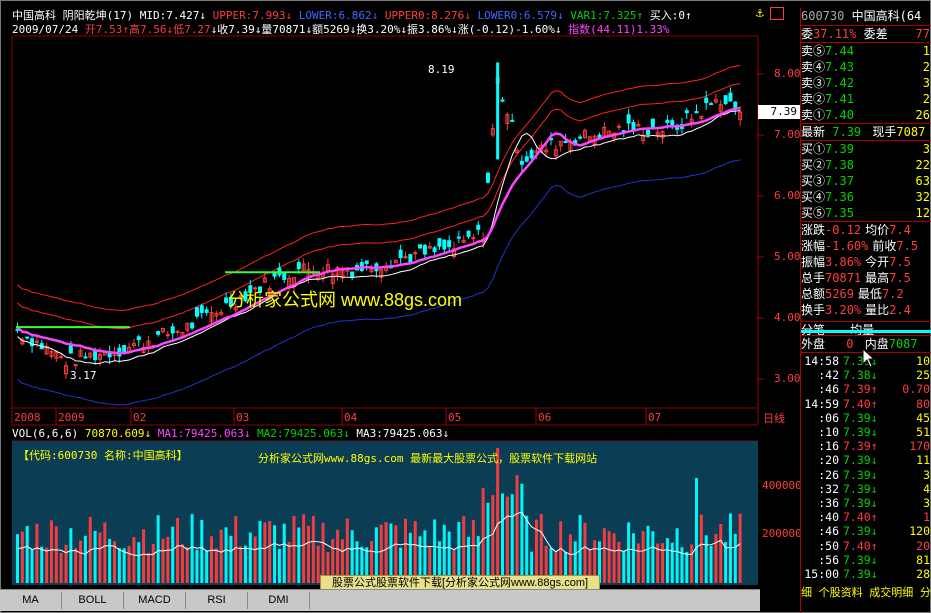 This screenshot has height=613, width=931. Describe the element at coordinates (866, 592) in the screenshot. I see `panel-footer: 细 个股资料 成交明细 分时走势` at that location.